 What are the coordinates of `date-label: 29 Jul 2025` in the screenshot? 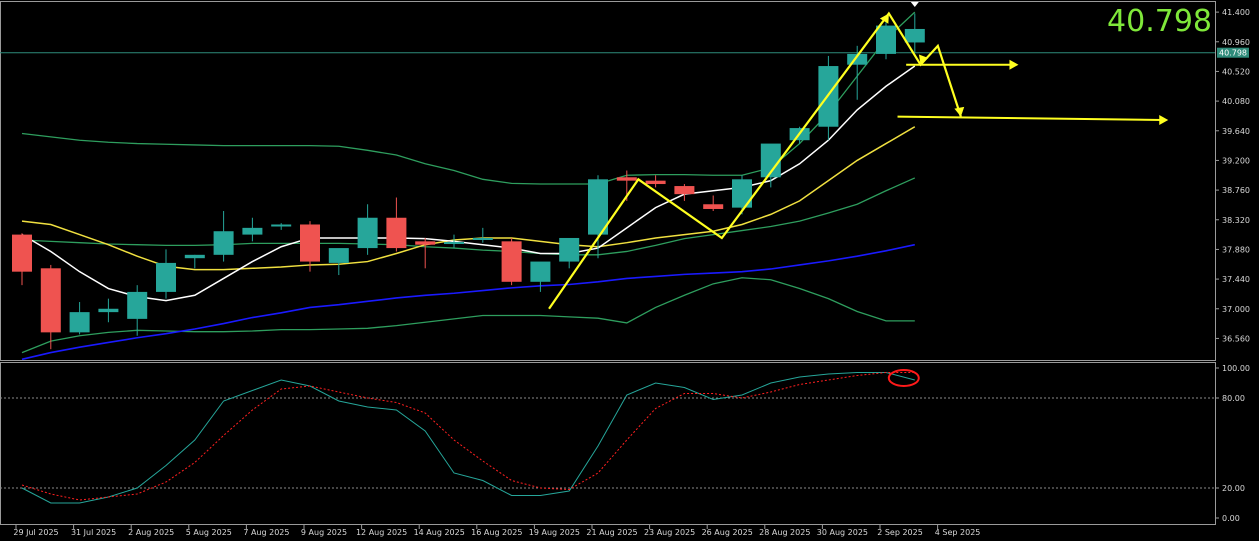 It's located at (35, 532).